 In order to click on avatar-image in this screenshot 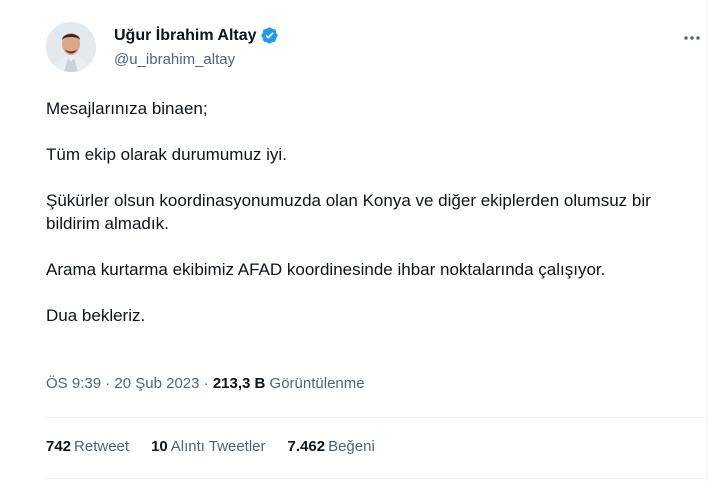, I will do `click(71, 47)`.